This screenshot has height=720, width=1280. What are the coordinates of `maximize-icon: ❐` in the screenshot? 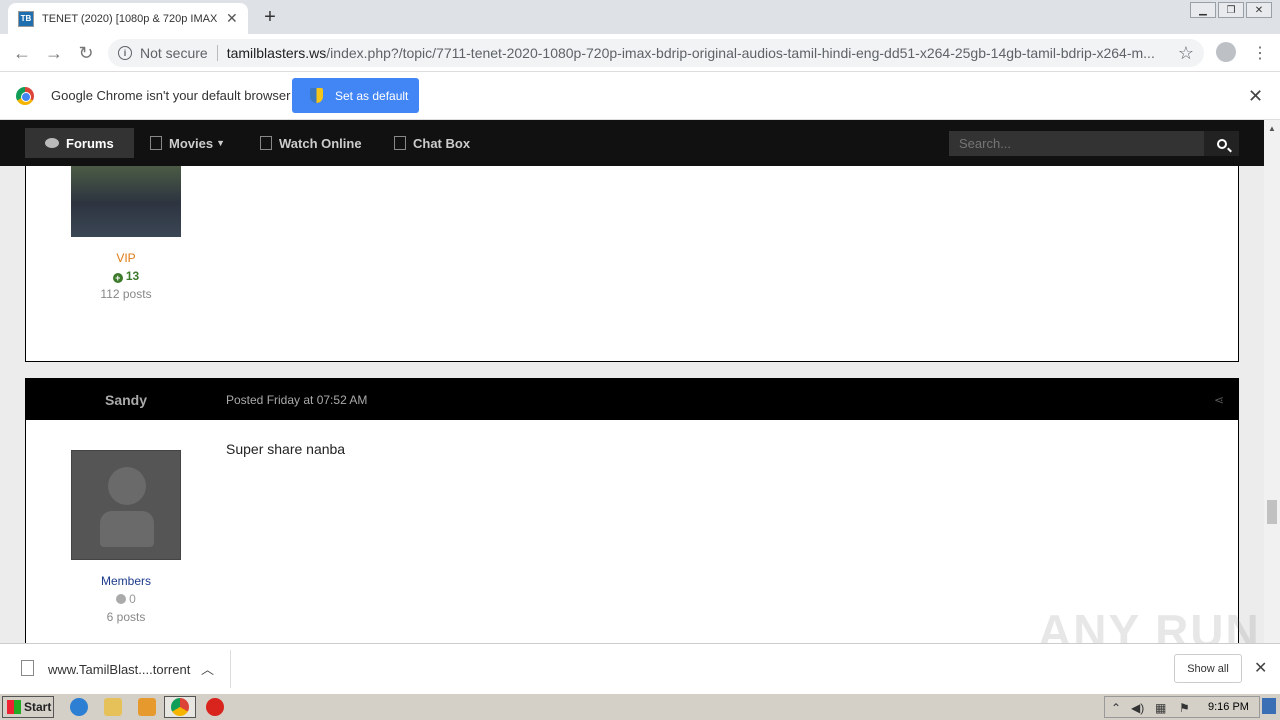 It's located at (1231, 10).